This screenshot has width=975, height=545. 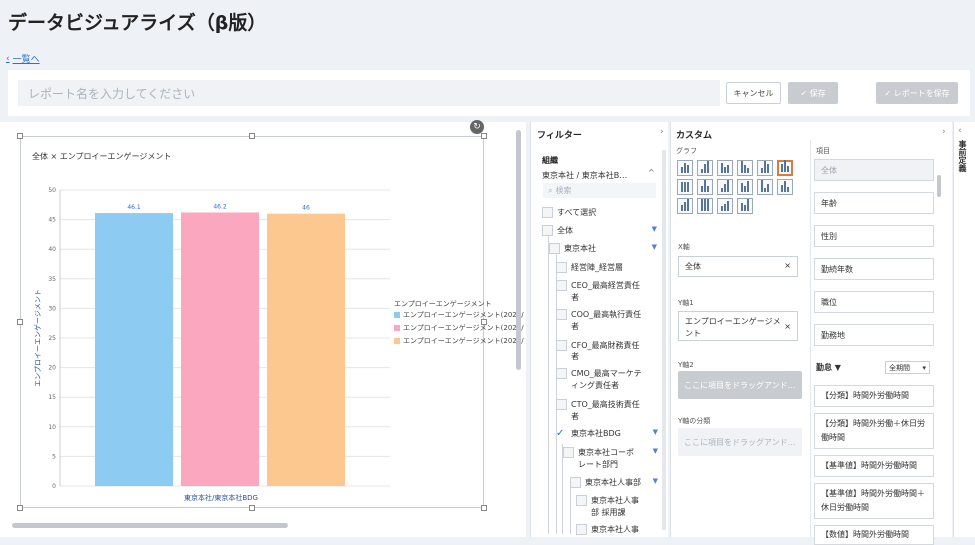 I want to click on graph-type-bar-100-icon, so click(x=705, y=187).